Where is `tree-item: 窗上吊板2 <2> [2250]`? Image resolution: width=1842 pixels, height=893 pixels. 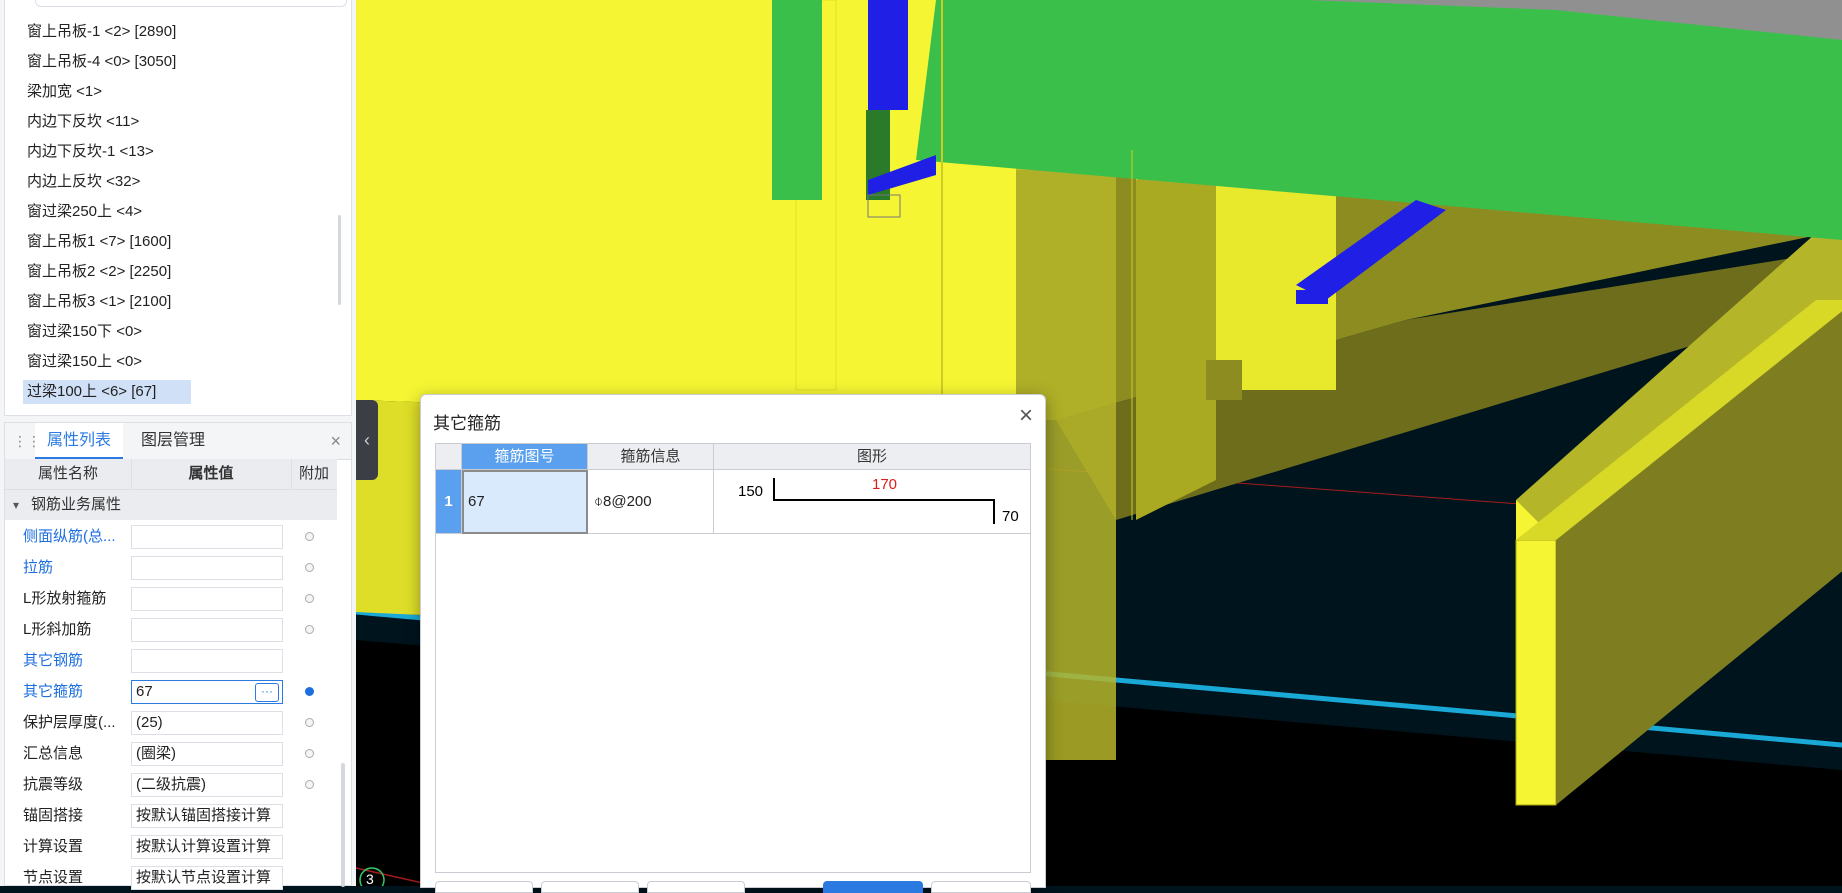
tree-item: 窗上吊板2 <2> [2250] is located at coordinates (99, 272).